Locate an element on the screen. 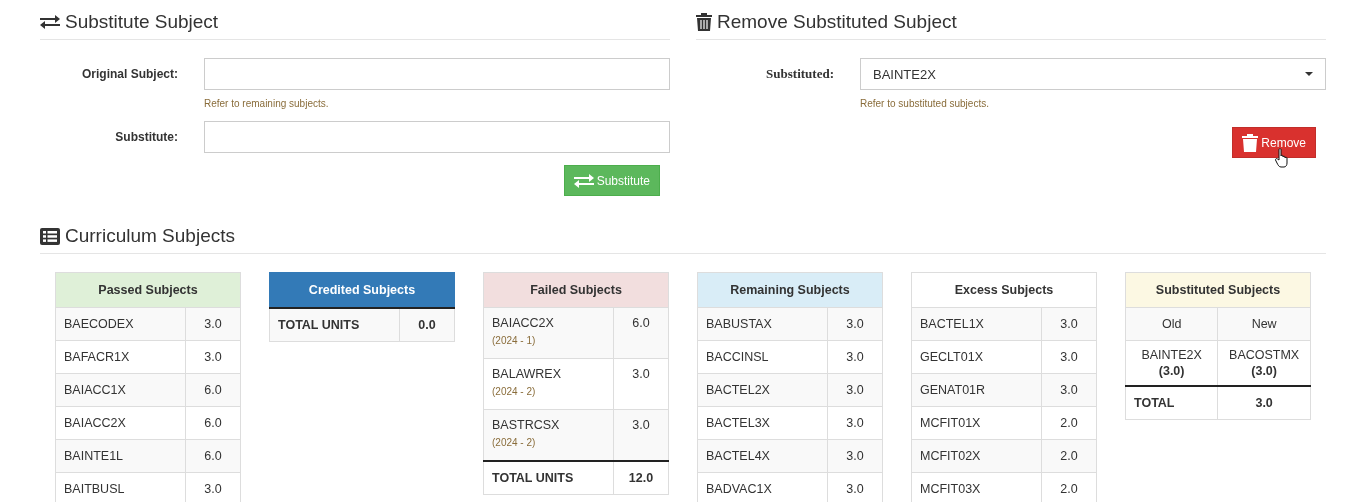 The width and height of the screenshot is (1358, 502). field-label: Substituted: is located at coordinates (799, 74).